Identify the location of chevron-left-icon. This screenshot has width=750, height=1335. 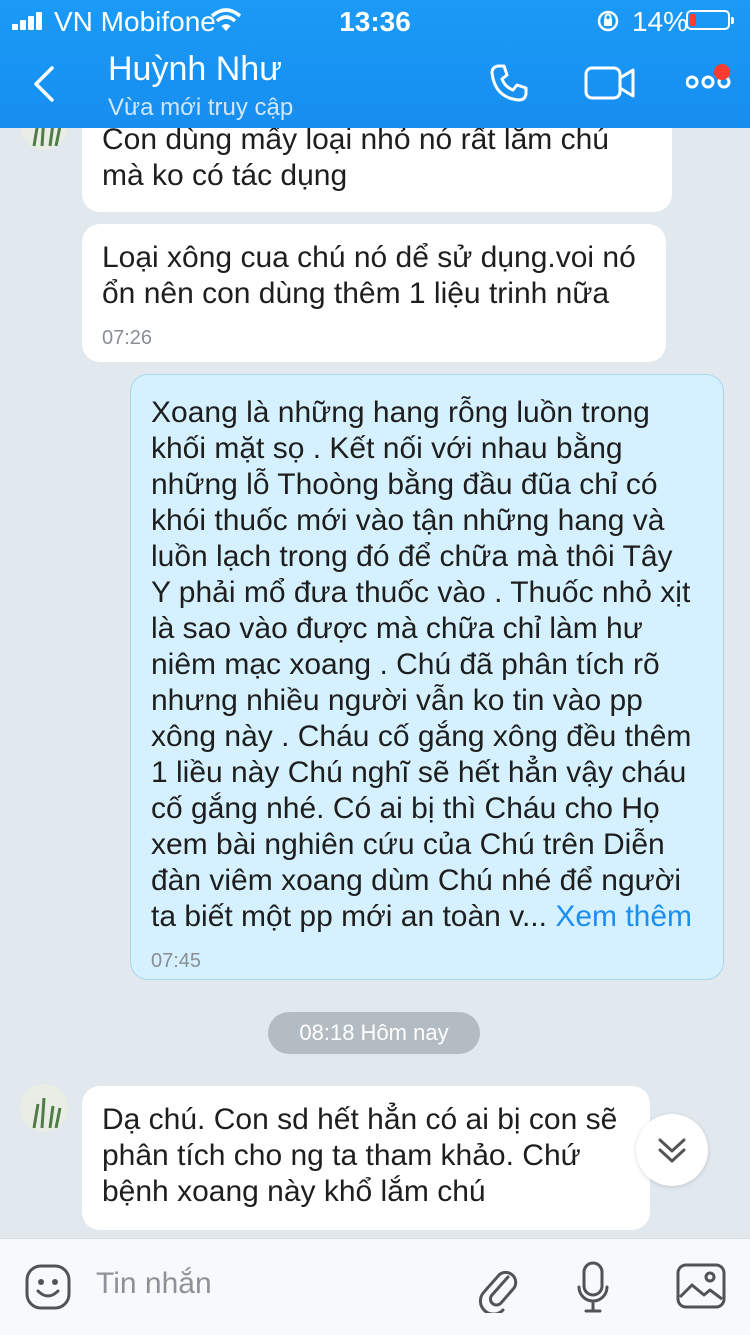
(44, 84).